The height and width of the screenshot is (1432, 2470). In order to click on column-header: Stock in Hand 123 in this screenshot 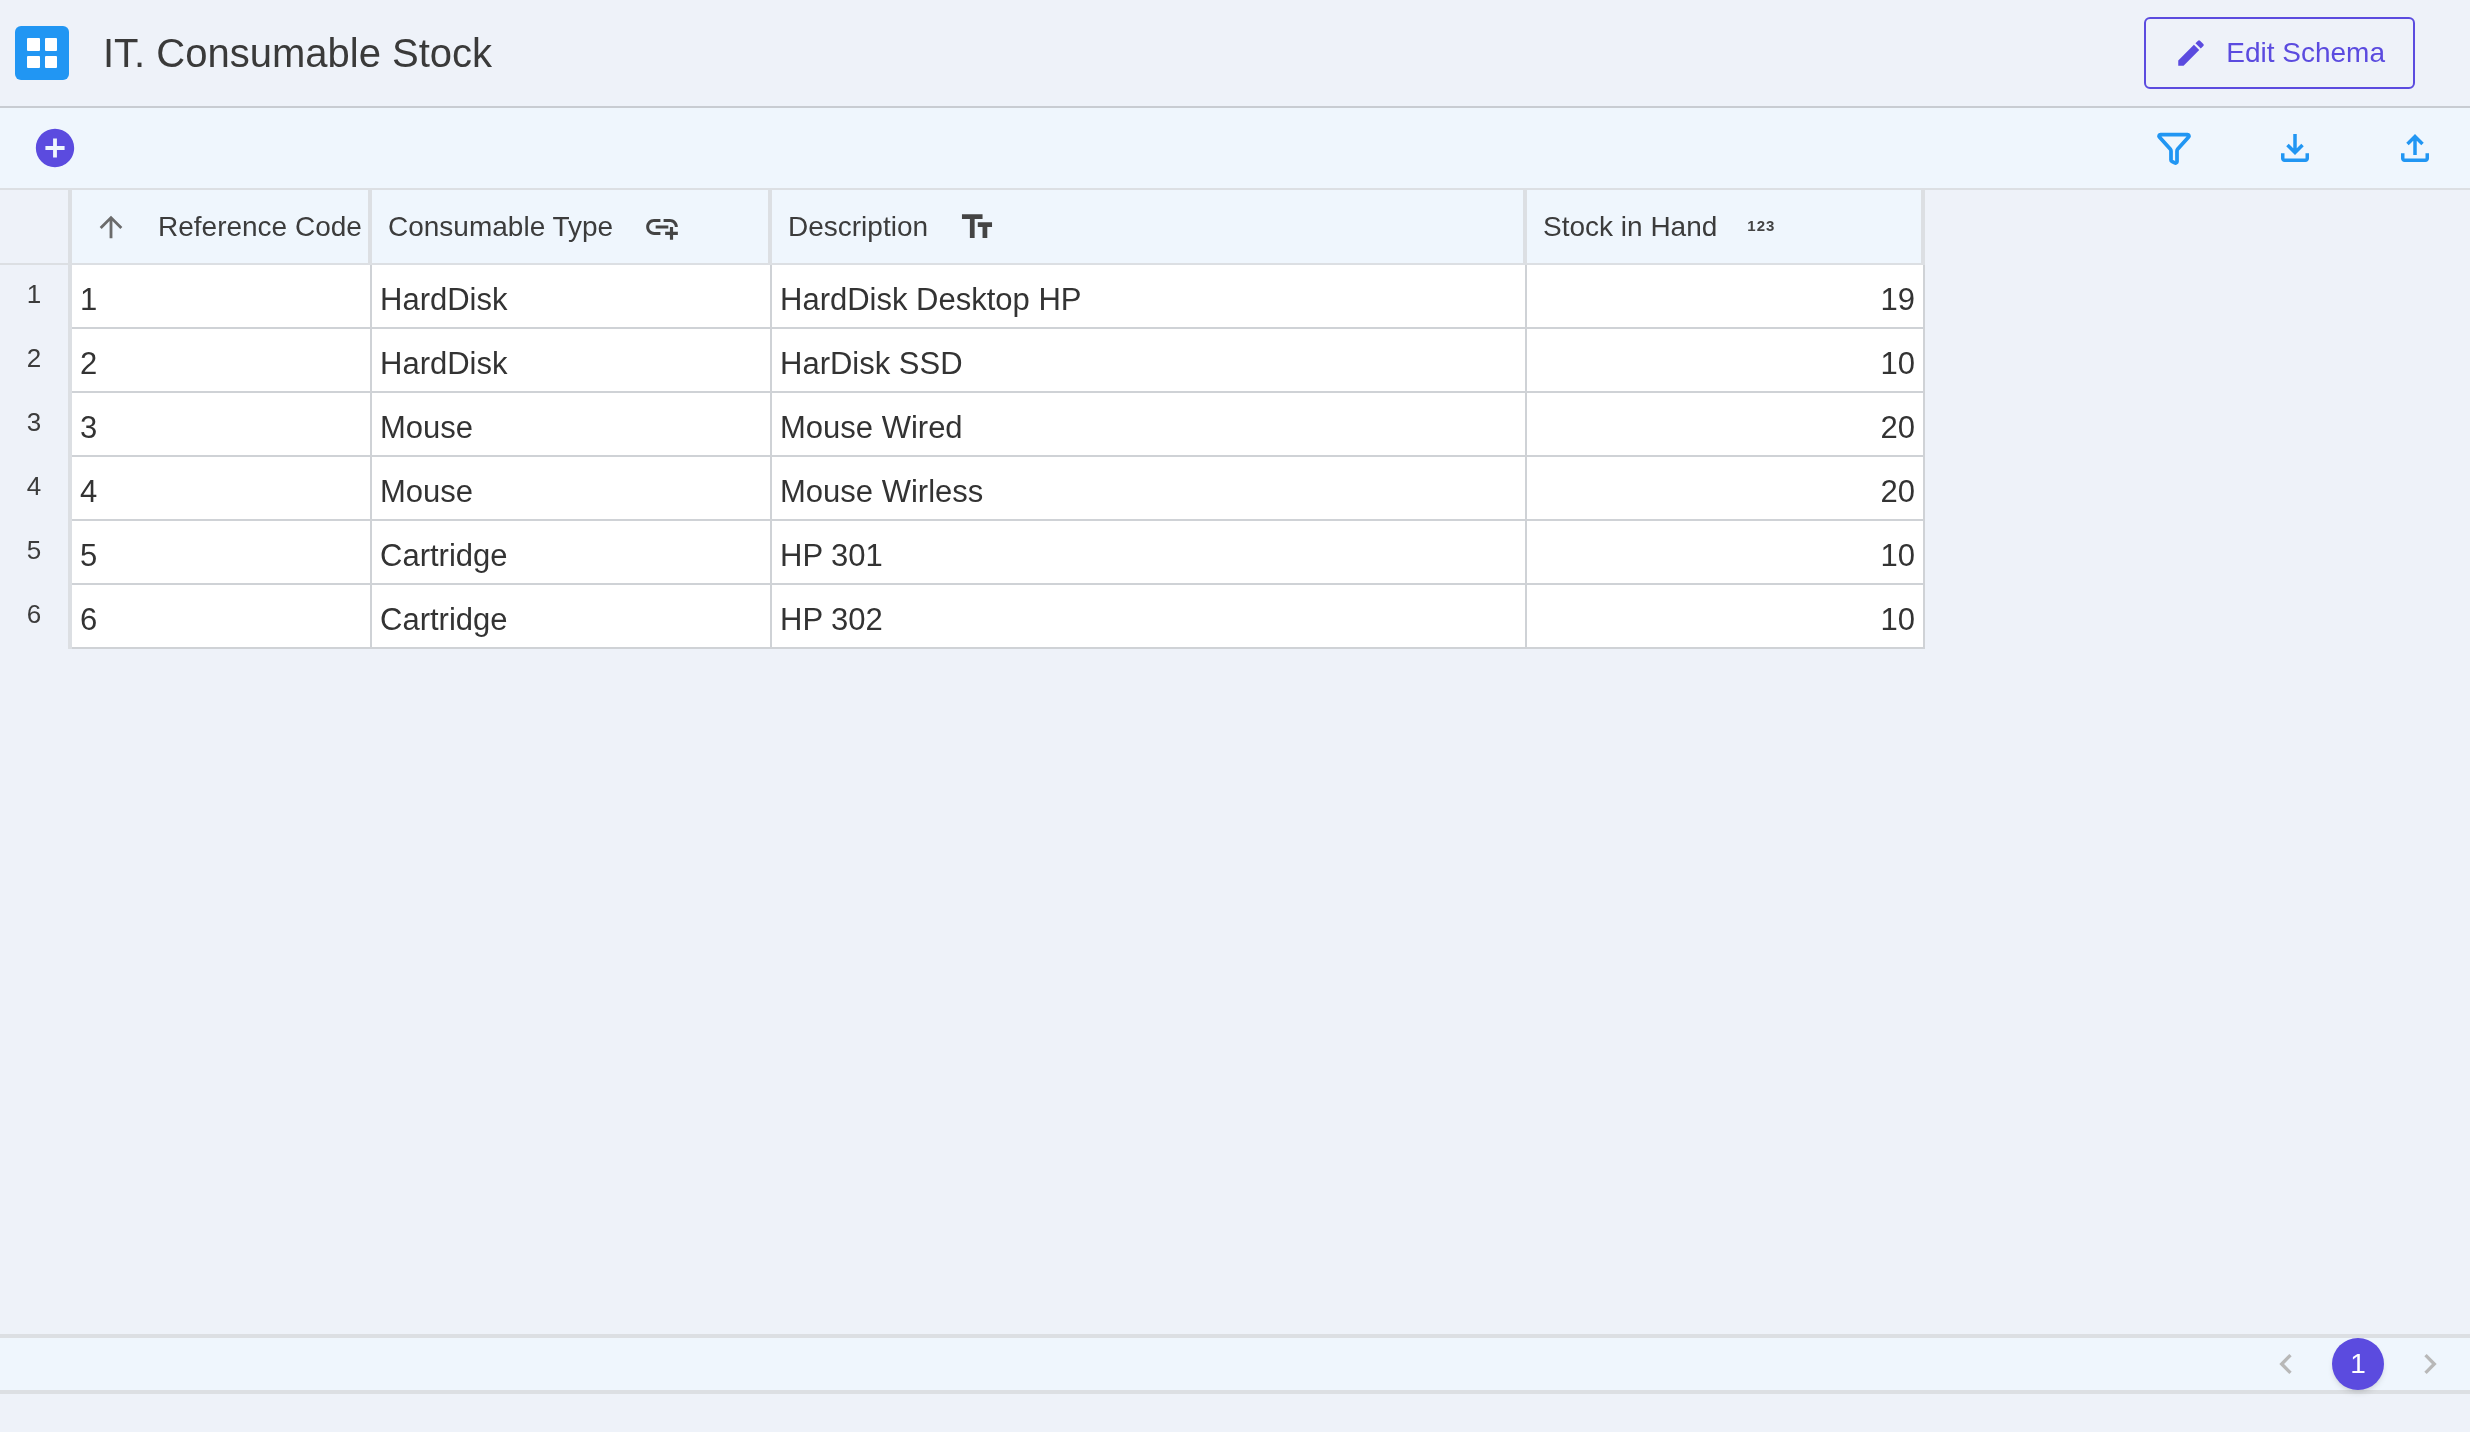, I will do `click(1726, 227)`.